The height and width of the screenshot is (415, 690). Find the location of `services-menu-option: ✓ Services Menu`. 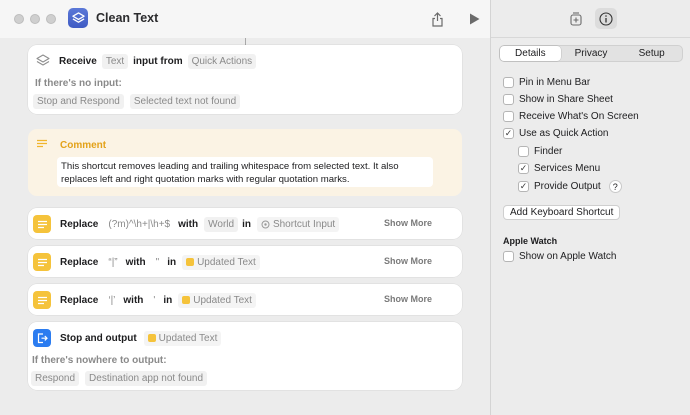

services-menu-option: ✓ Services Menu is located at coordinates (559, 168).